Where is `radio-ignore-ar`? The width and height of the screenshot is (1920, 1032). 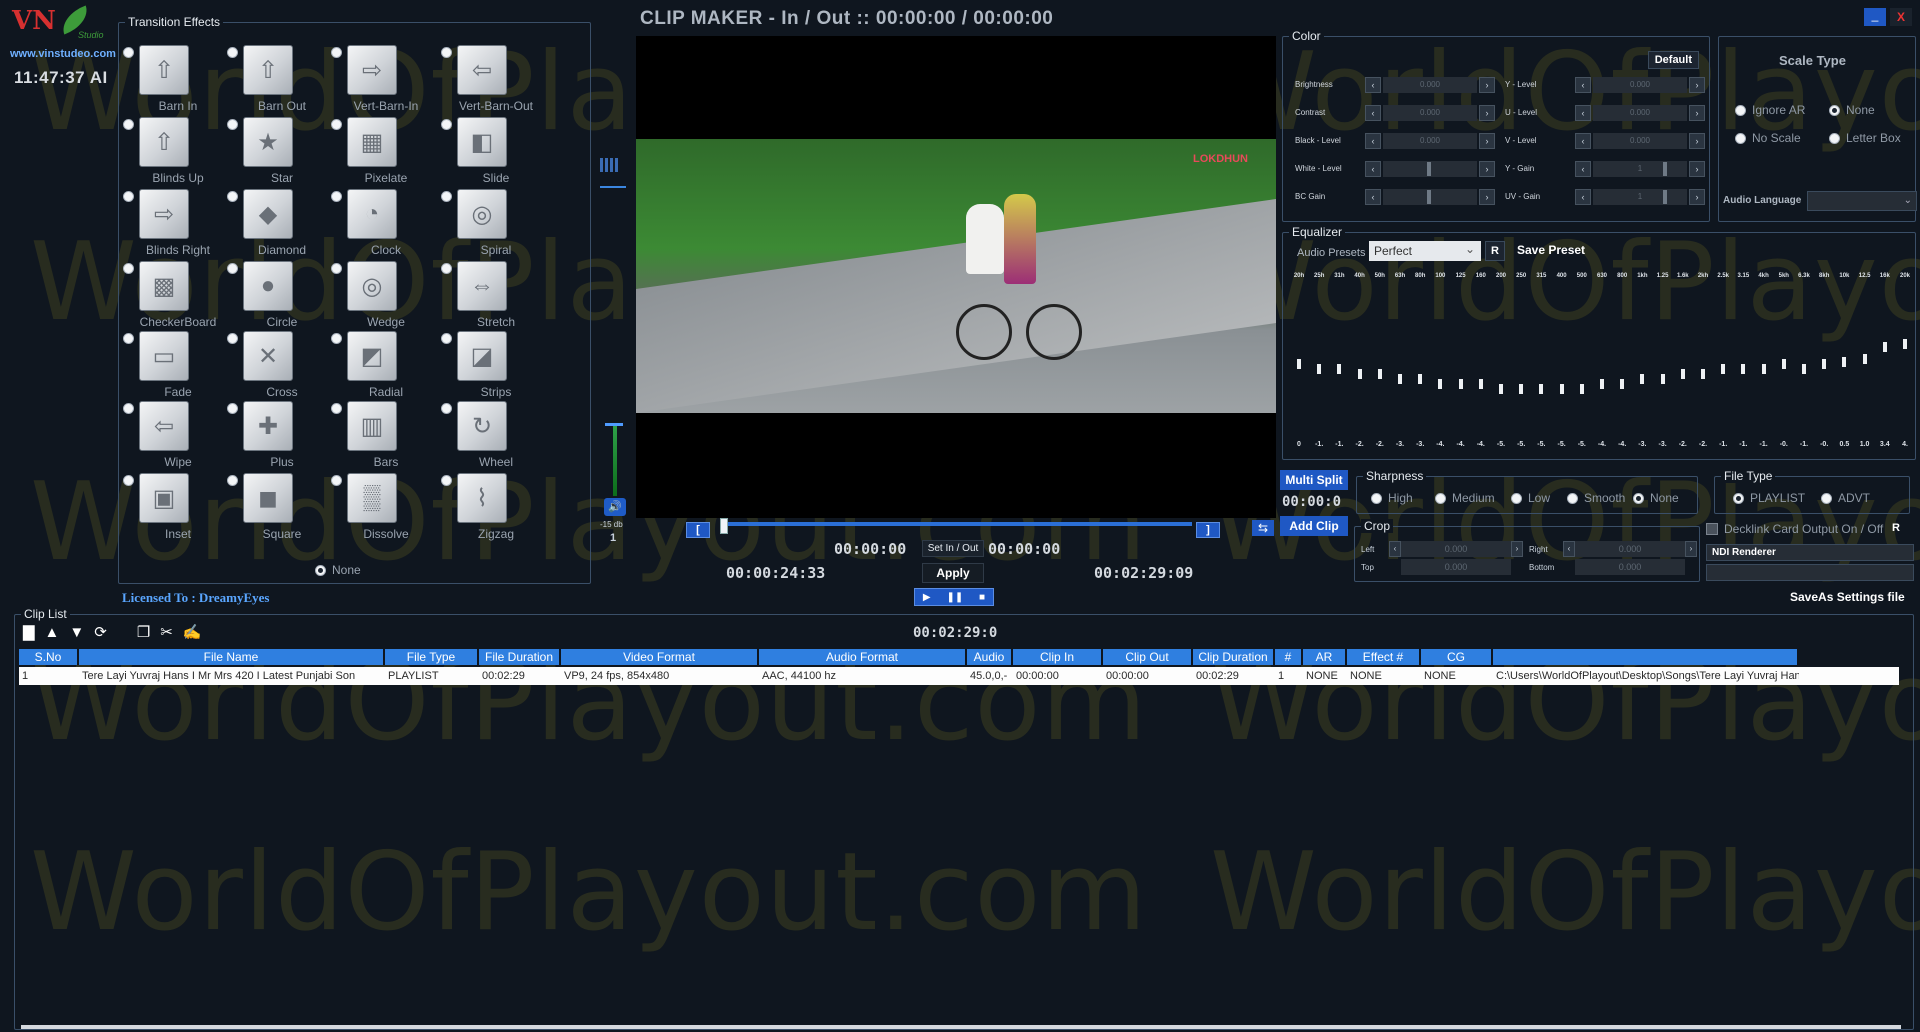 radio-ignore-ar is located at coordinates (1740, 110).